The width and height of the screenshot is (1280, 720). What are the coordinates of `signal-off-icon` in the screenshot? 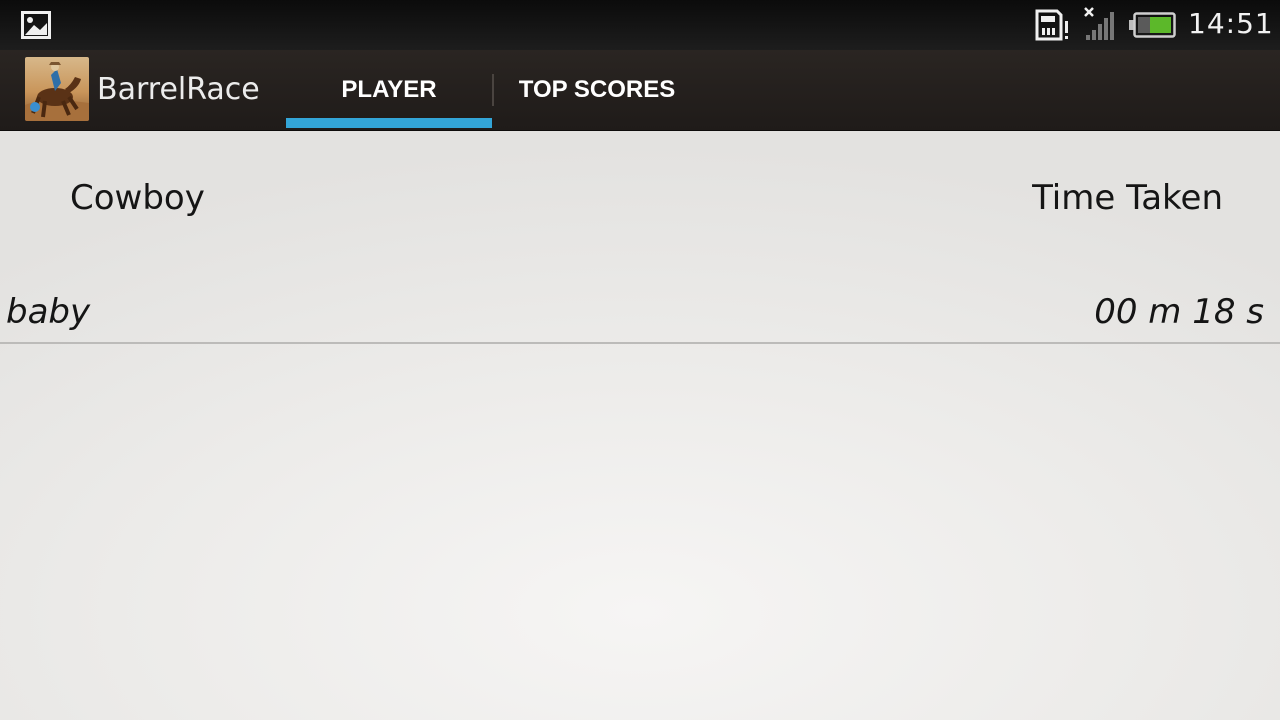 It's located at (1100, 26).